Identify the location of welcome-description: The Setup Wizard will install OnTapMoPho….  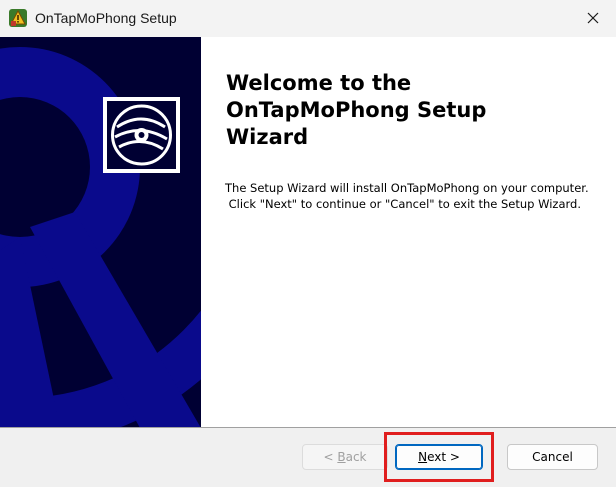
(417, 196).